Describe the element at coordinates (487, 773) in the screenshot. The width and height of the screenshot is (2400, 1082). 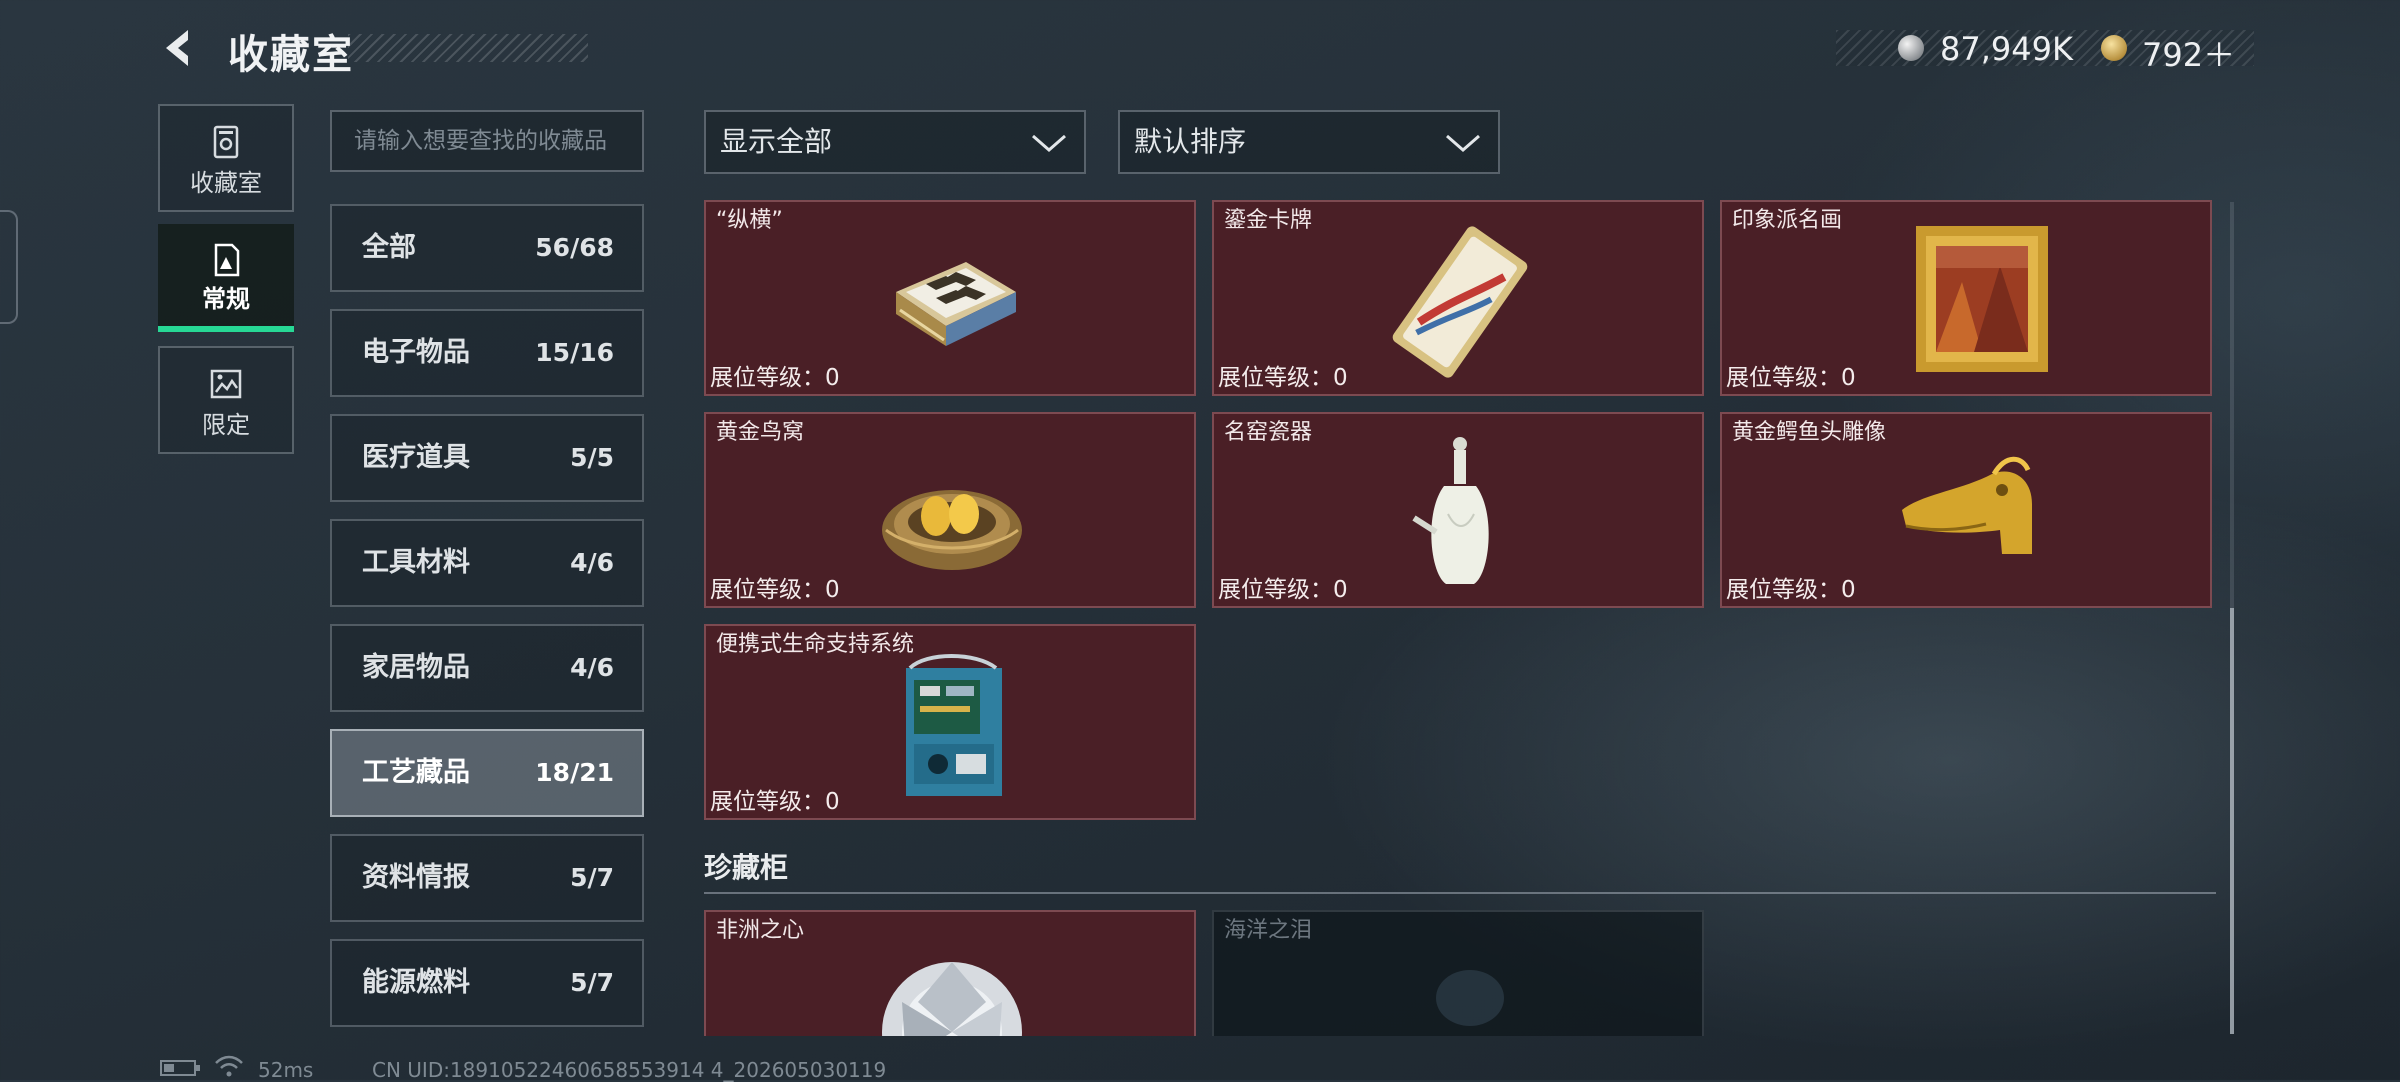
I see `category-crafts: 工艺藏品 18/21` at that location.